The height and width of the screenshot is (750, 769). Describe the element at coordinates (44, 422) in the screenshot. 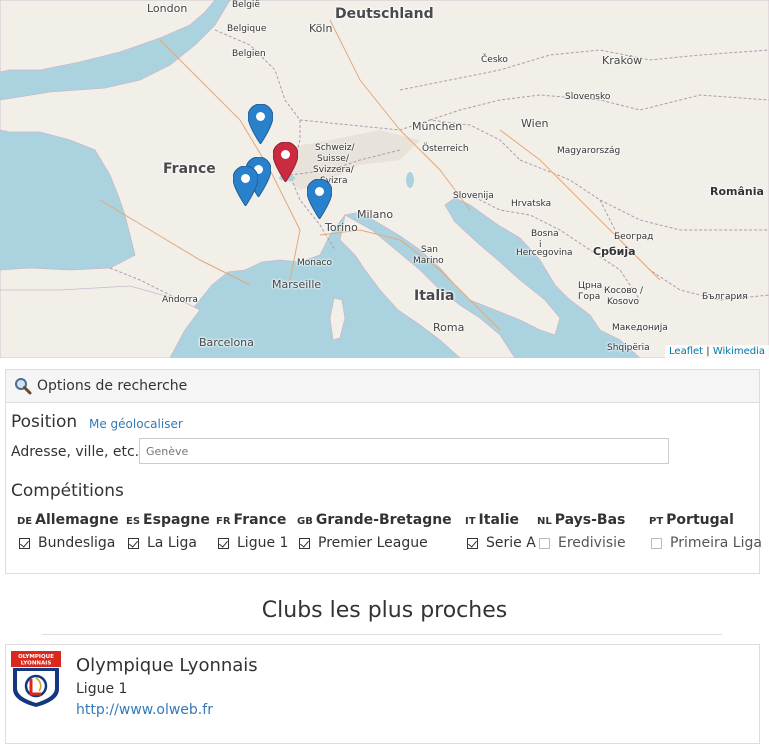

I see `position-title: Position` at that location.